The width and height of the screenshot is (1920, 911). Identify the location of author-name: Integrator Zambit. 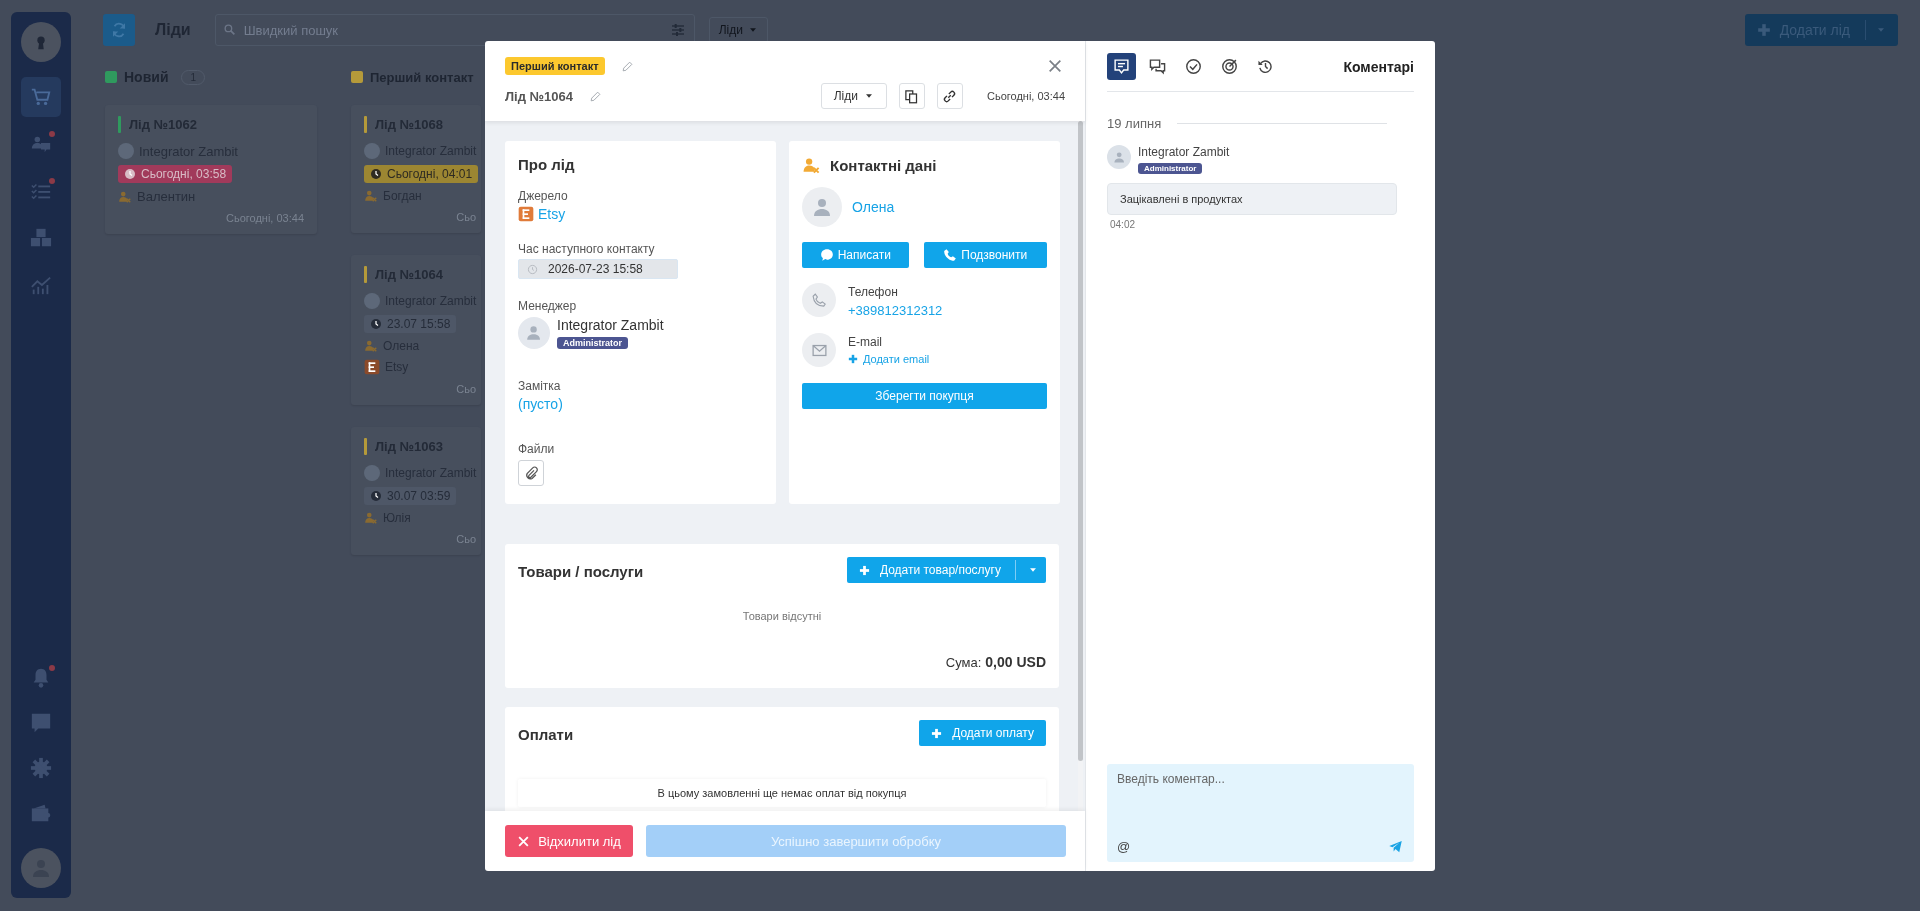
(1184, 152).